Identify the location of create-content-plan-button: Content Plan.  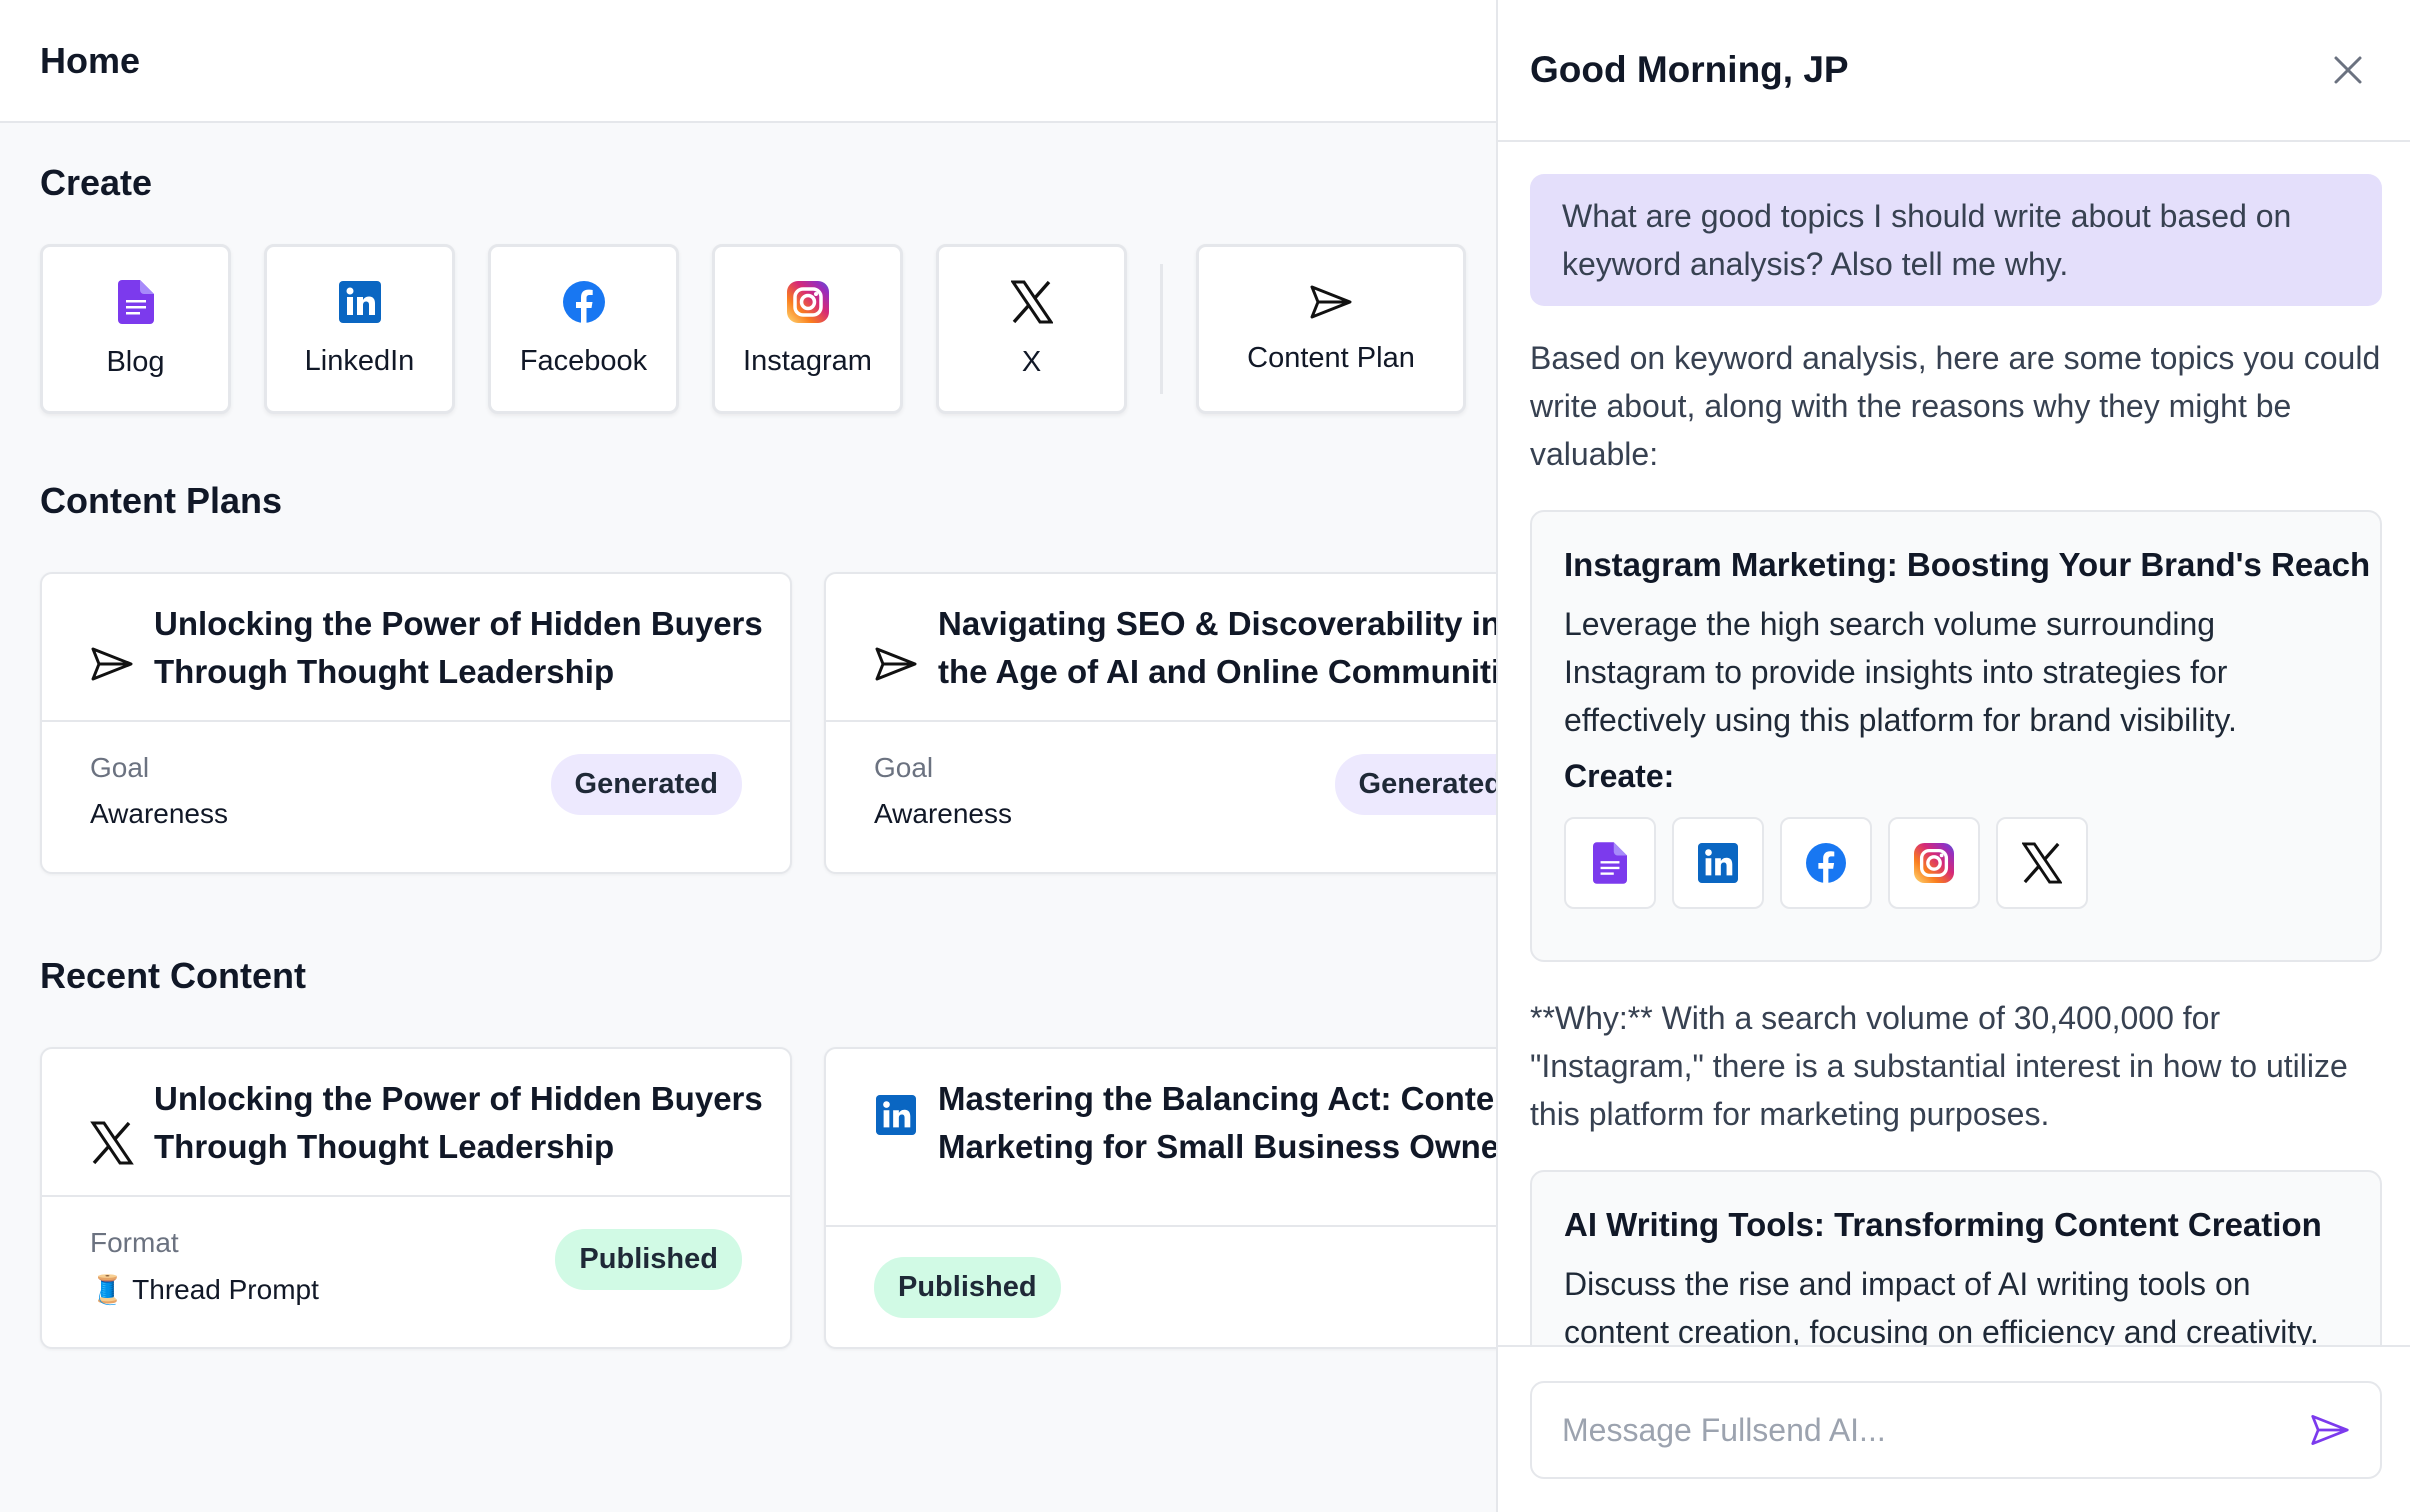
(1331, 329).